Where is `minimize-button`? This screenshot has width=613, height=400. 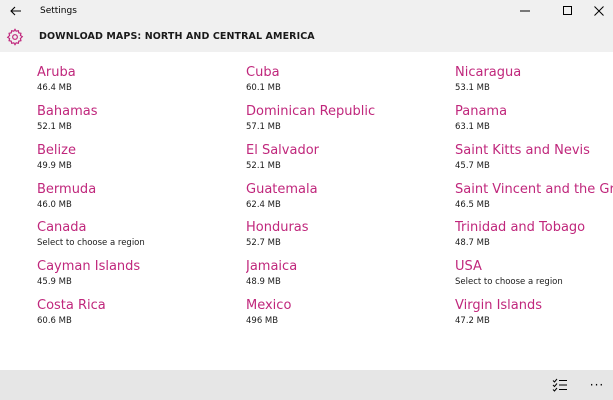 minimize-button is located at coordinates (525, 11).